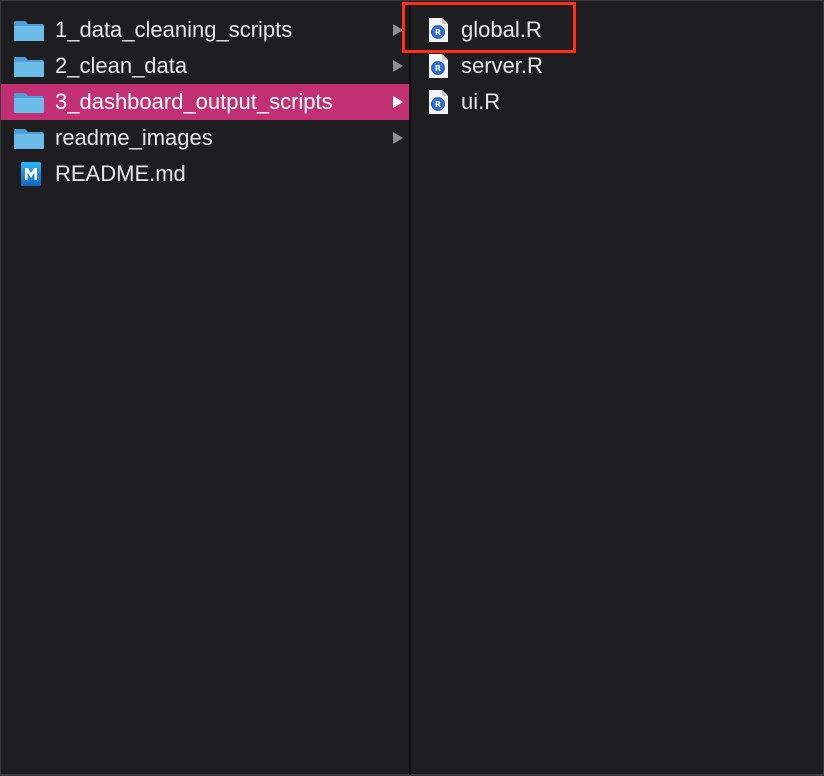 The width and height of the screenshot is (824, 776). What do you see at coordinates (120, 173) in the screenshot?
I see `file-label: README.md` at bounding box center [120, 173].